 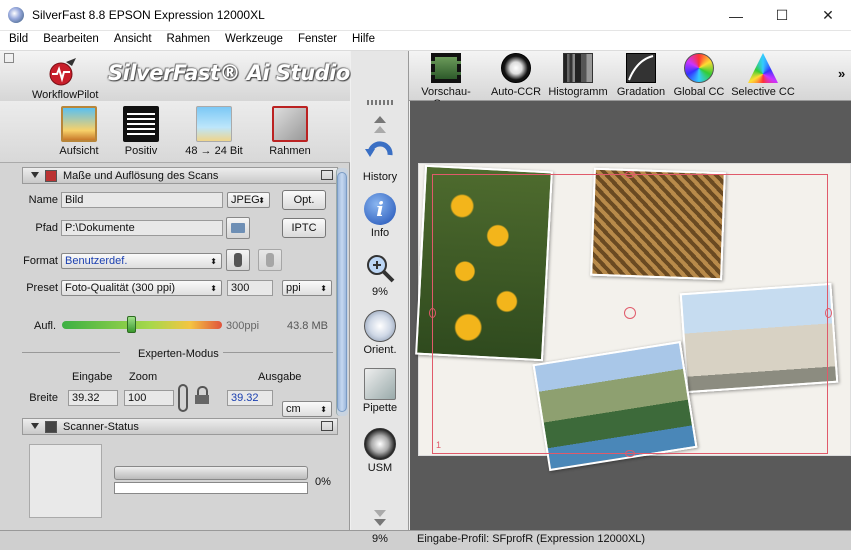 I want to click on frame-handle-left, so click(x=432, y=313).